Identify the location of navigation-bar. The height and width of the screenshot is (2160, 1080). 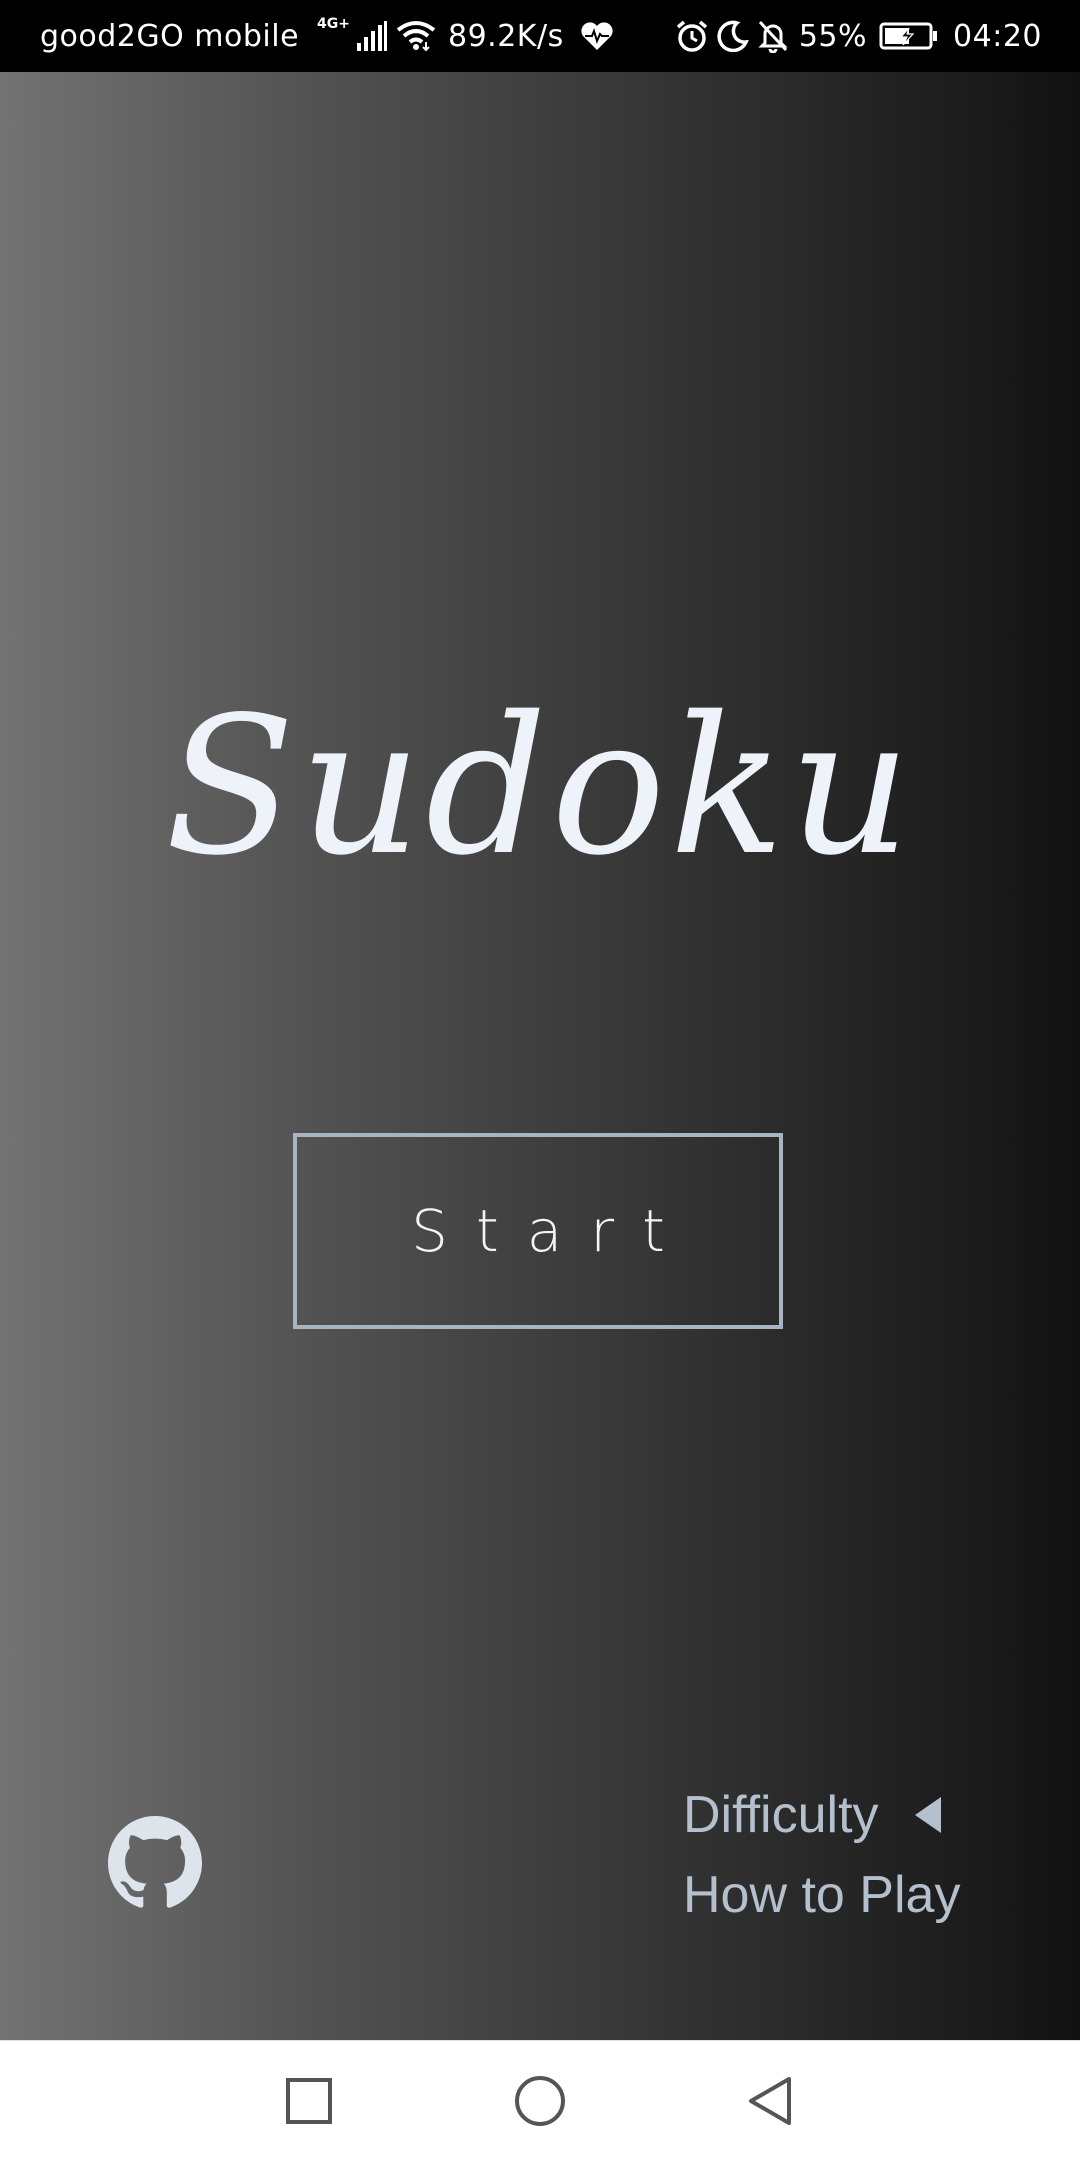
(540, 2100).